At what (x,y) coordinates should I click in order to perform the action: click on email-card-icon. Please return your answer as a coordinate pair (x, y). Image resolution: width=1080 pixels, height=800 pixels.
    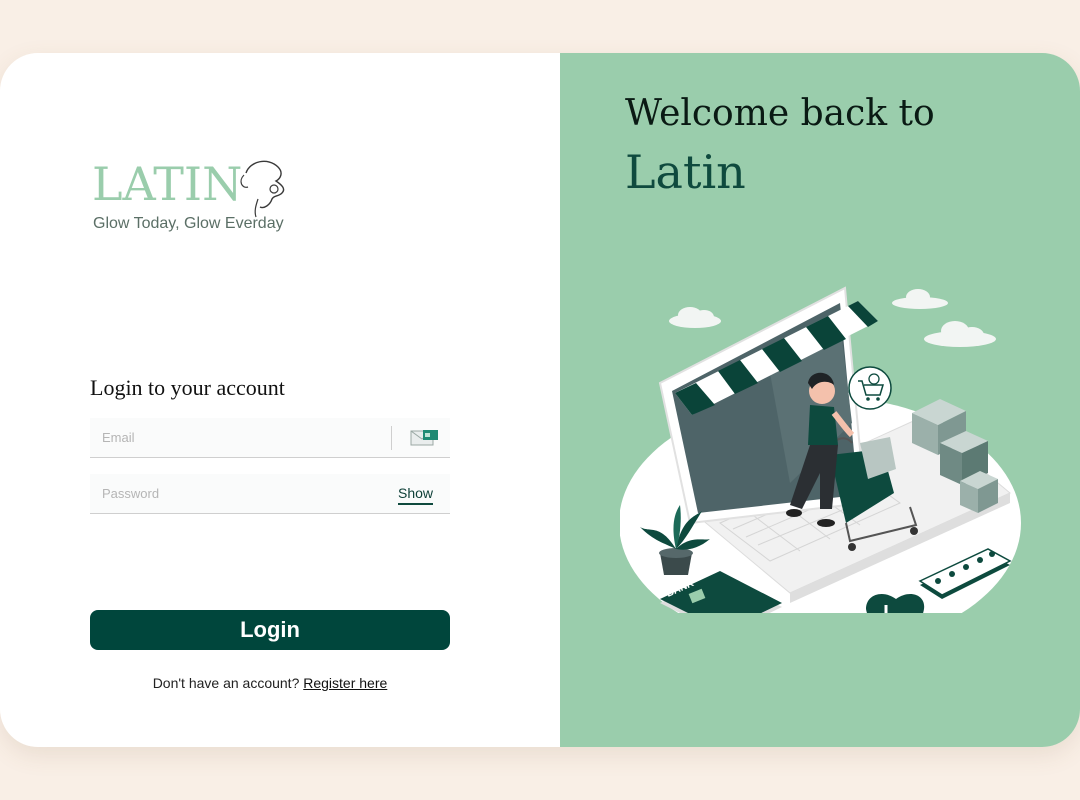
    Looking at the image, I should click on (424, 438).